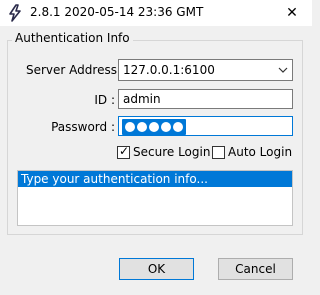  I want to click on password-mask, so click(154, 127).